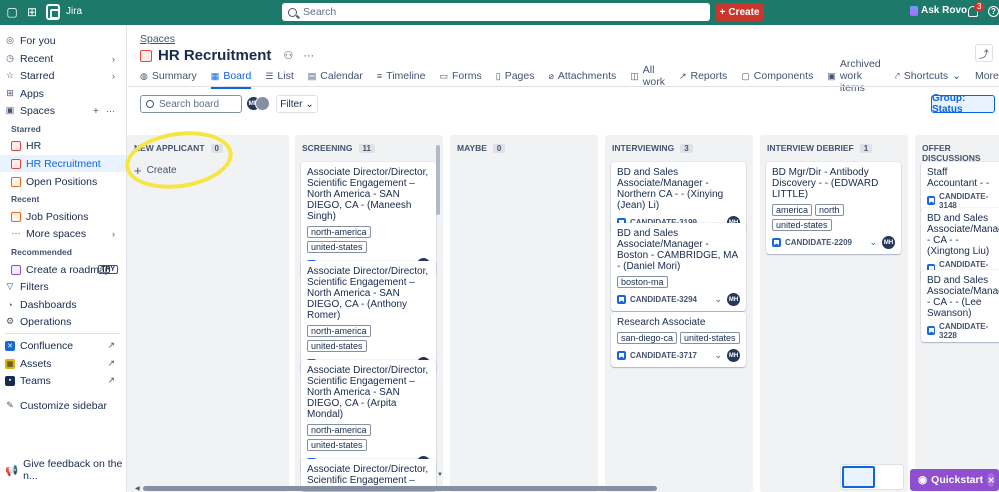 The height and width of the screenshot is (492, 999). I want to click on scroll-left-arrow-icon: ◀, so click(137, 488).